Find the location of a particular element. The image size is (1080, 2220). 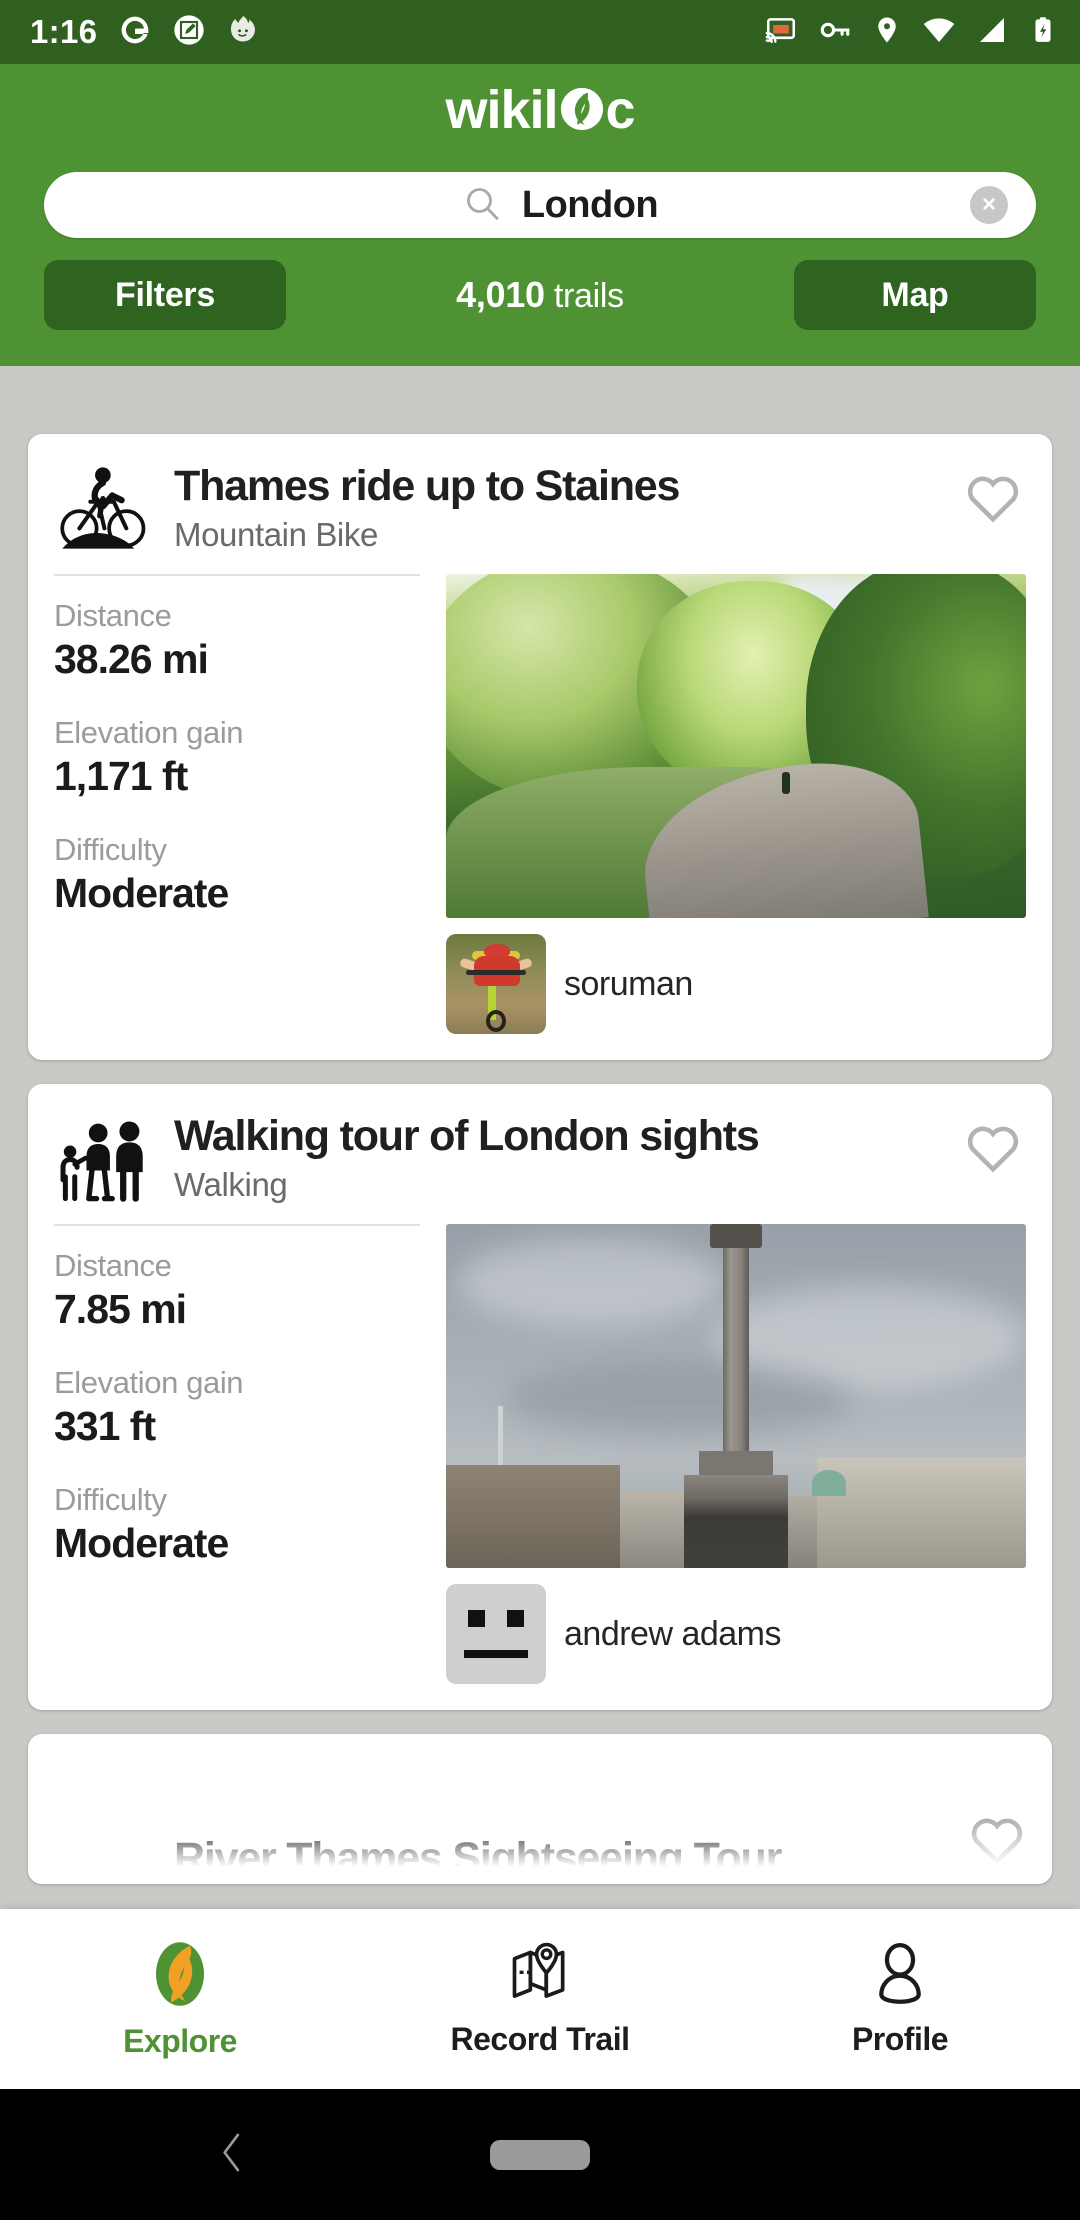

app-header: wikil c London × Filters 4,010 trails Map is located at coordinates (540, 215).